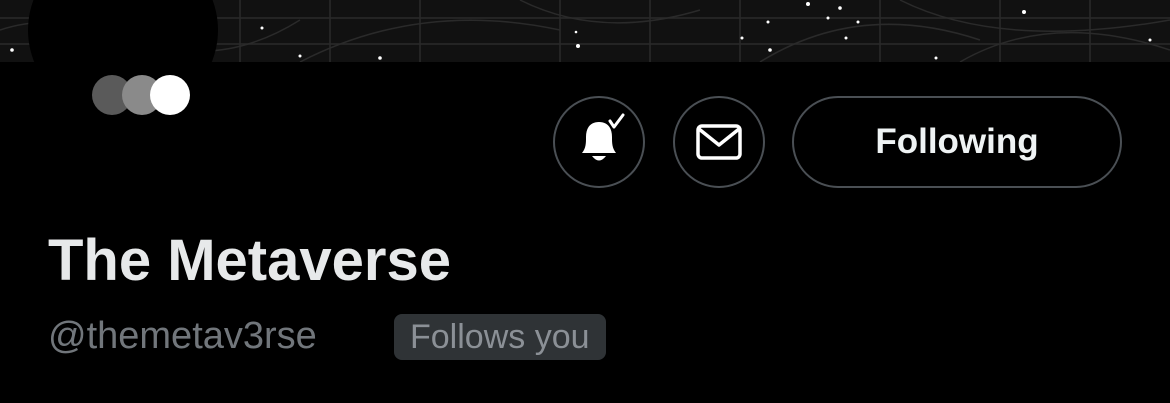 Image resolution: width=1170 pixels, height=403 pixels. I want to click on notifications-button, so click(599, 142).